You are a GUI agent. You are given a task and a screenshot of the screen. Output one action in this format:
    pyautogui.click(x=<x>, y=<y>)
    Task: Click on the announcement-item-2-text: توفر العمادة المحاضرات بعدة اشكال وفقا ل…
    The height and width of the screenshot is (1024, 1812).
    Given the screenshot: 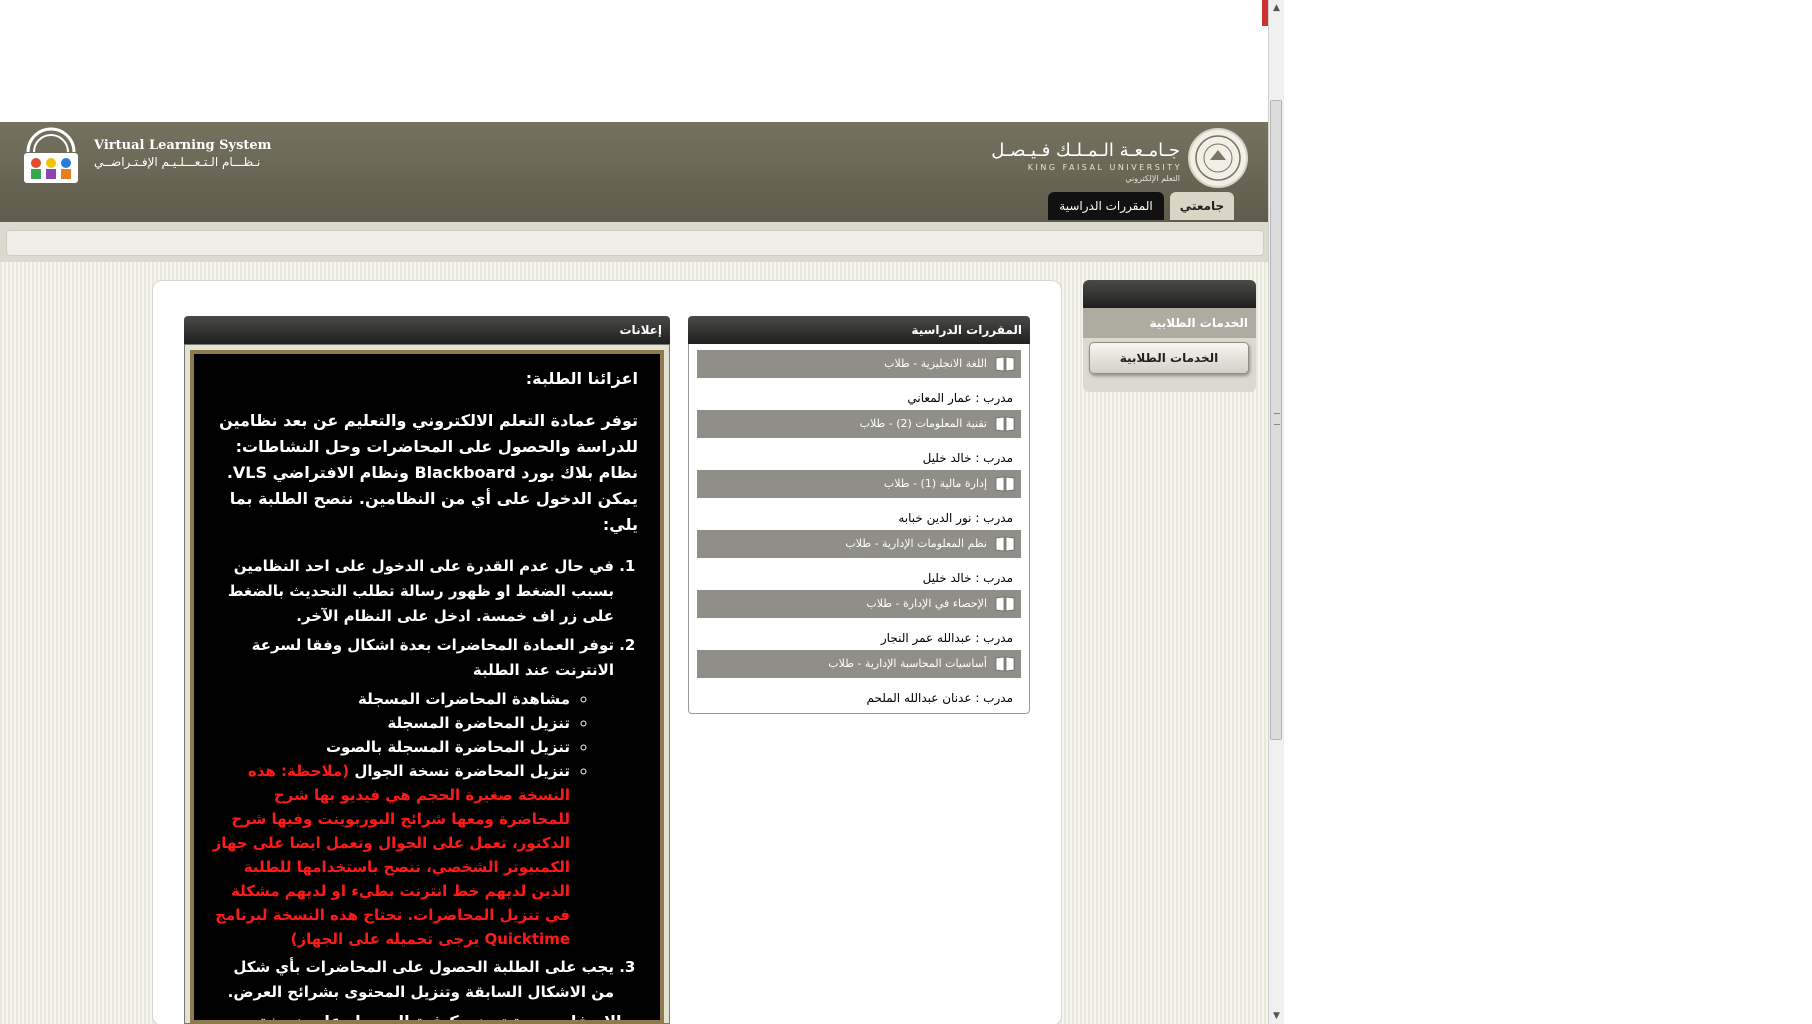 What is the action you would take?
    pyautogui.click(x=432, y=657)
    